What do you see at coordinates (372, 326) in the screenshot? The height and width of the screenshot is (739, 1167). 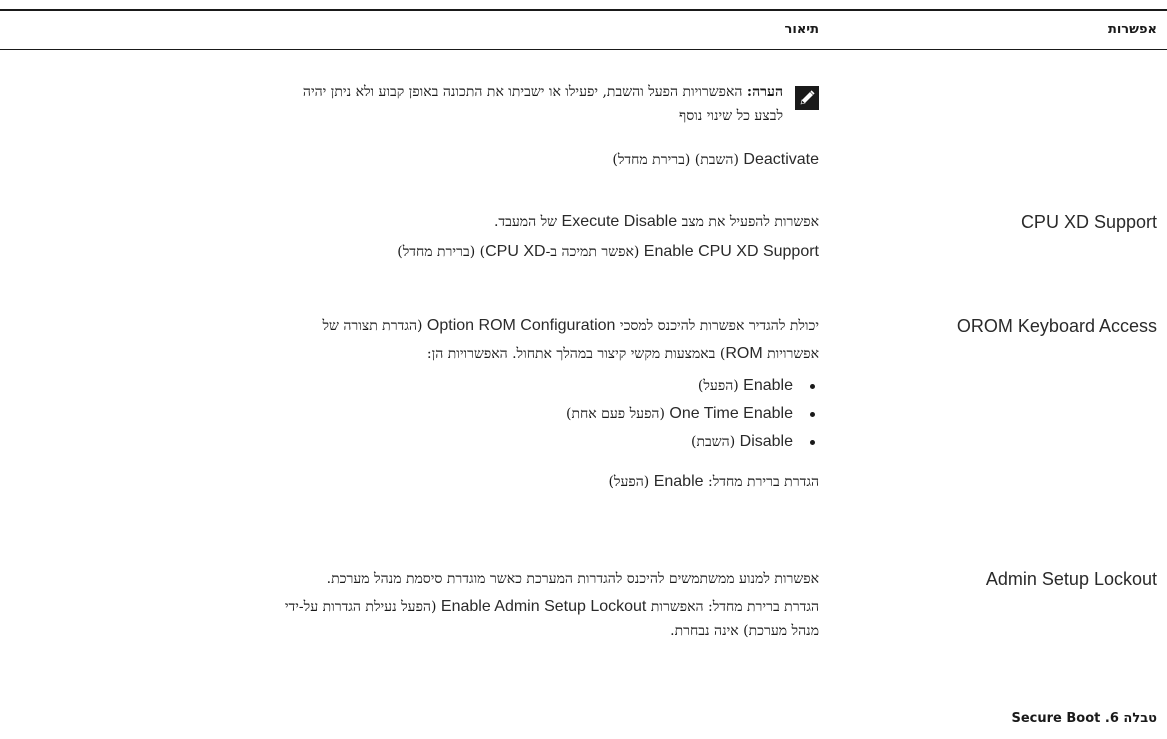 I see `desc-text: (הגדרת תצורה של` at bounding box center [372, 326].